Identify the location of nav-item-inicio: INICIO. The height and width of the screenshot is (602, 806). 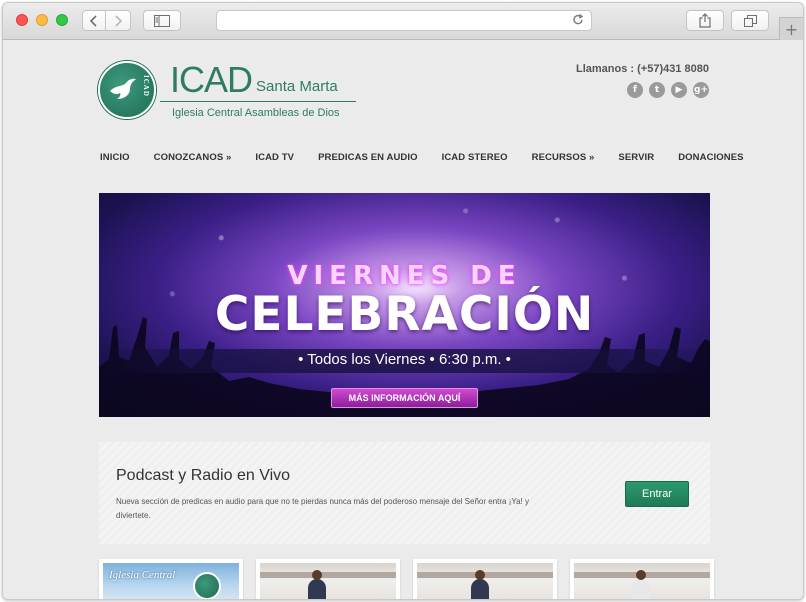
(115, 157).